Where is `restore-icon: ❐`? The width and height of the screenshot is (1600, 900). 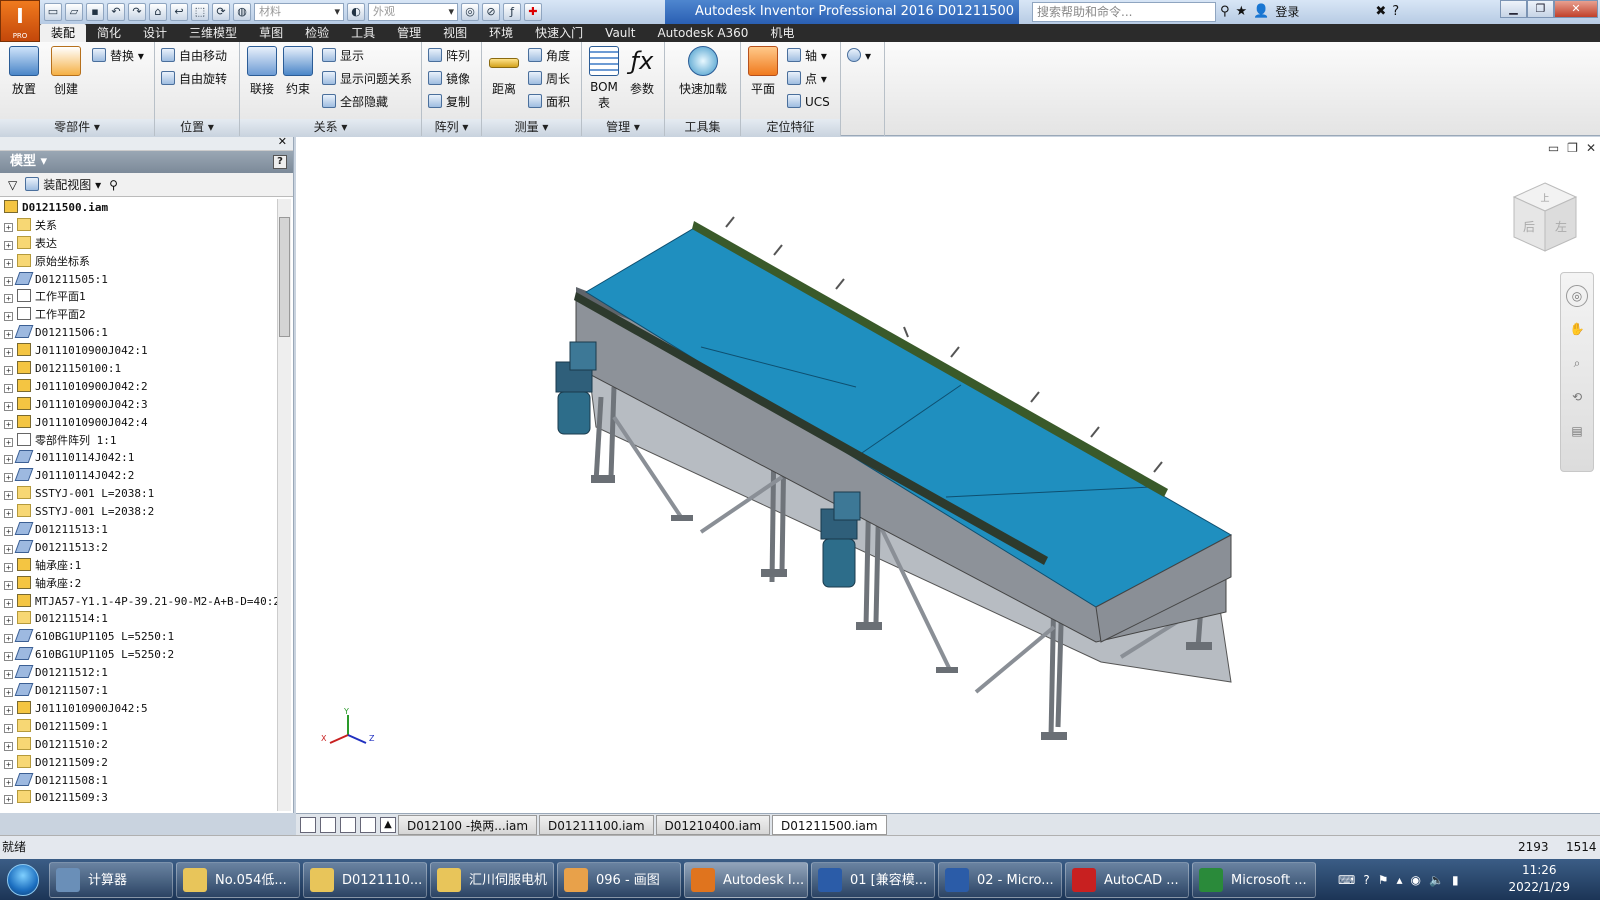 restore-icon: ❐ is located at coordinates (1540, 9).